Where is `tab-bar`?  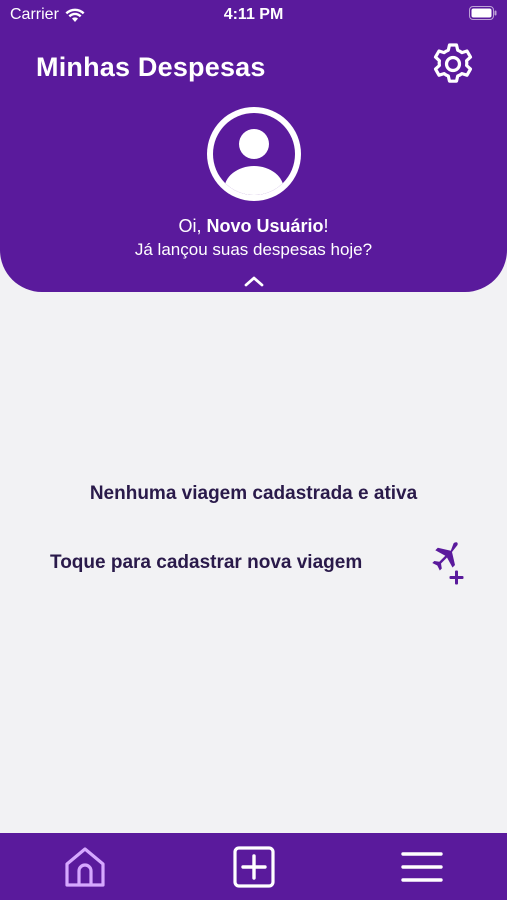
tab-bar is located at coordinates (253, 866).